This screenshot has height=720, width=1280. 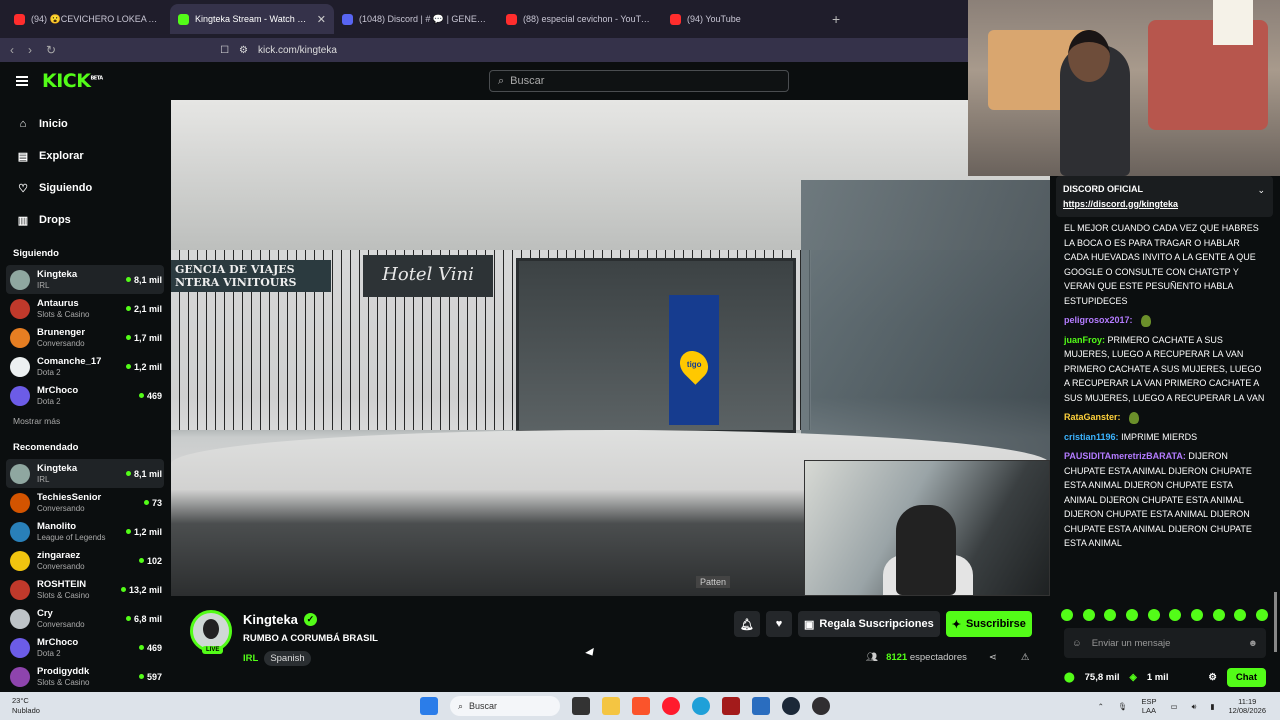 I want to click on forward-icon: ›, so click(x=30, y=50).